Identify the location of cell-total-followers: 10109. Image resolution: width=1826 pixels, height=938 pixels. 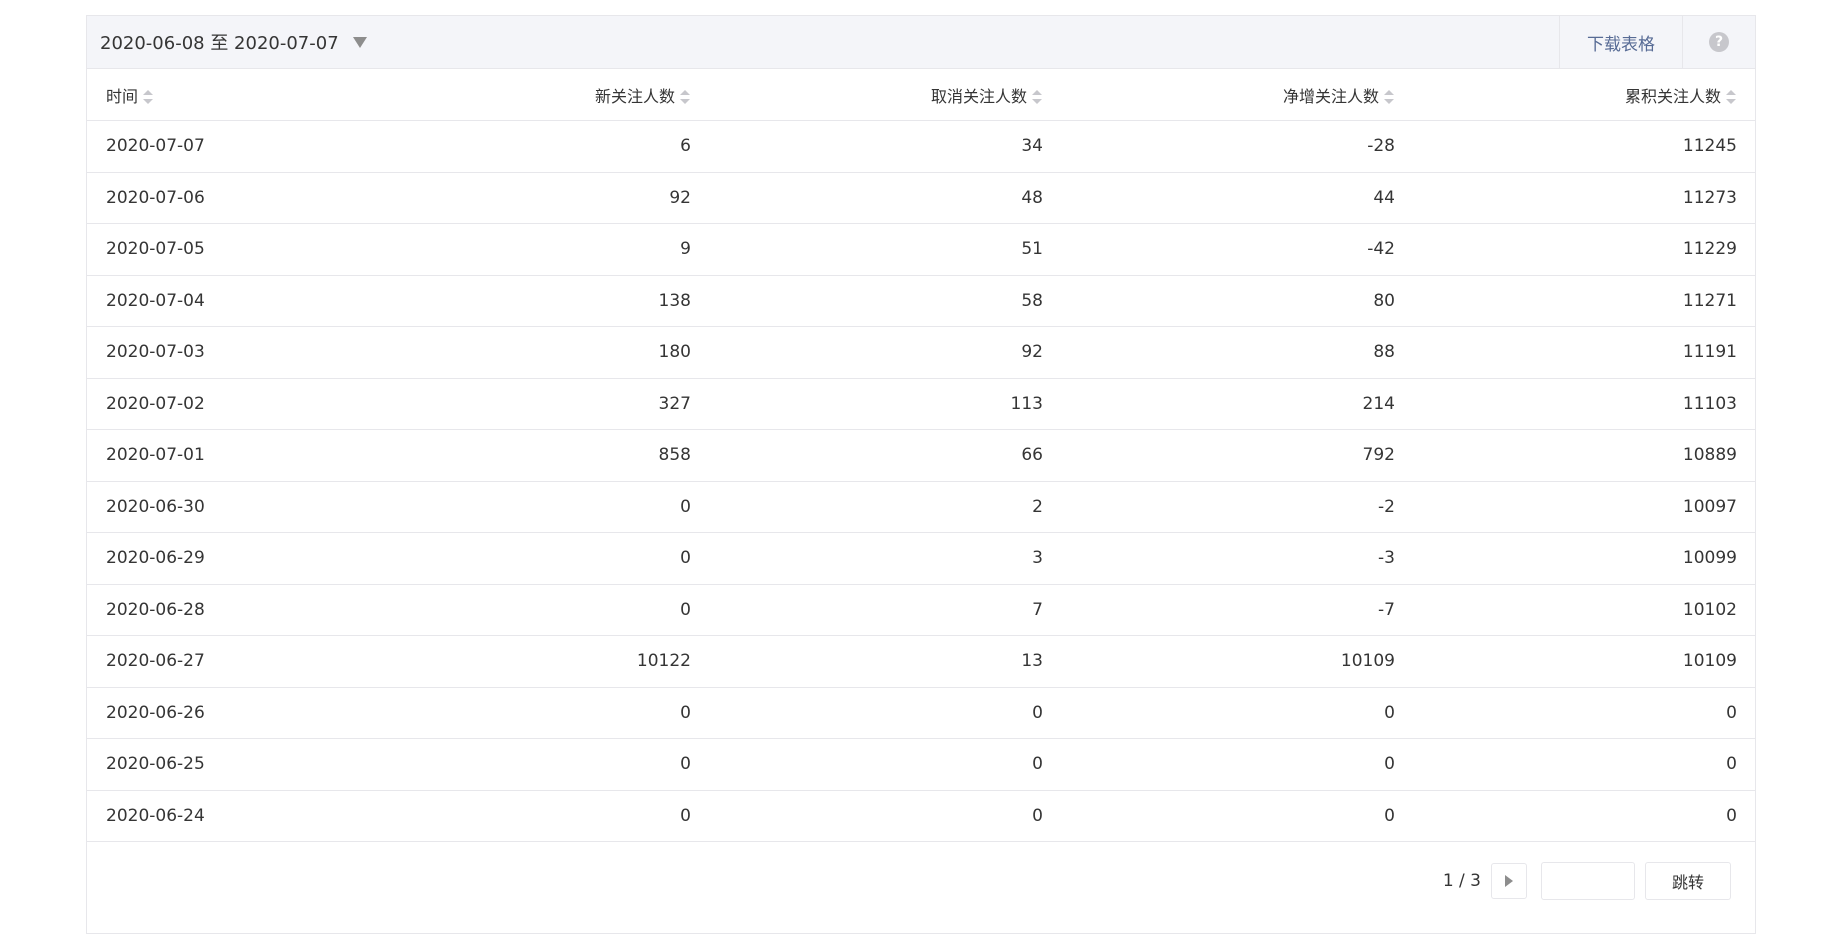
(1575, 661).